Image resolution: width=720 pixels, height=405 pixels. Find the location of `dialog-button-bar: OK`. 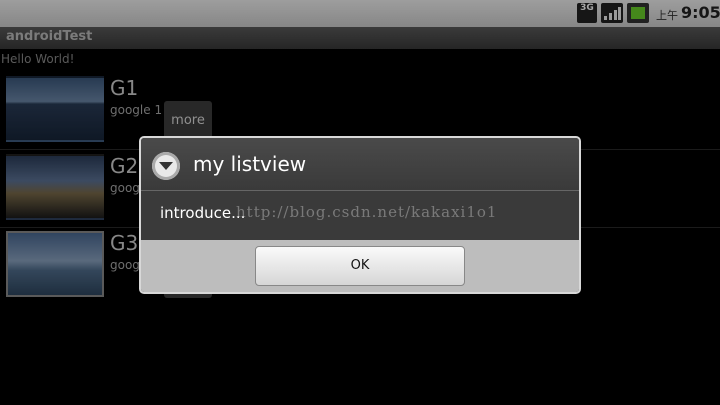

dialog-button-bar: OK is located at coordinates (360, 266).